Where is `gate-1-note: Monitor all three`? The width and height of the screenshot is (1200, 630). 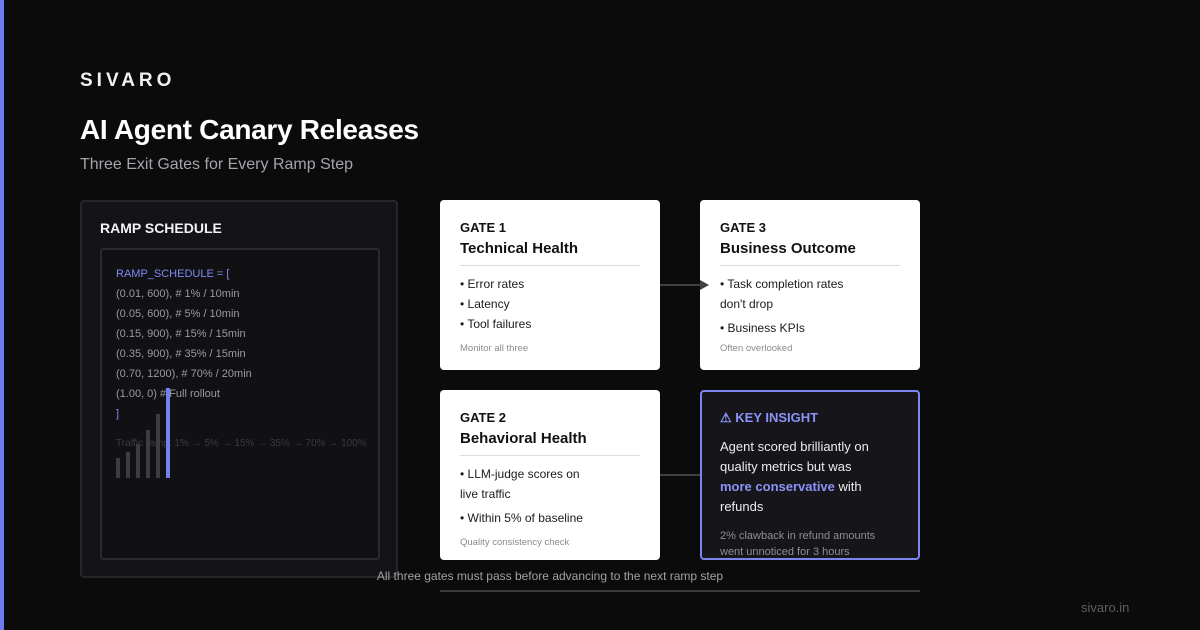
gate-1-note: Monitor all three is located at coordinates (494, 348).